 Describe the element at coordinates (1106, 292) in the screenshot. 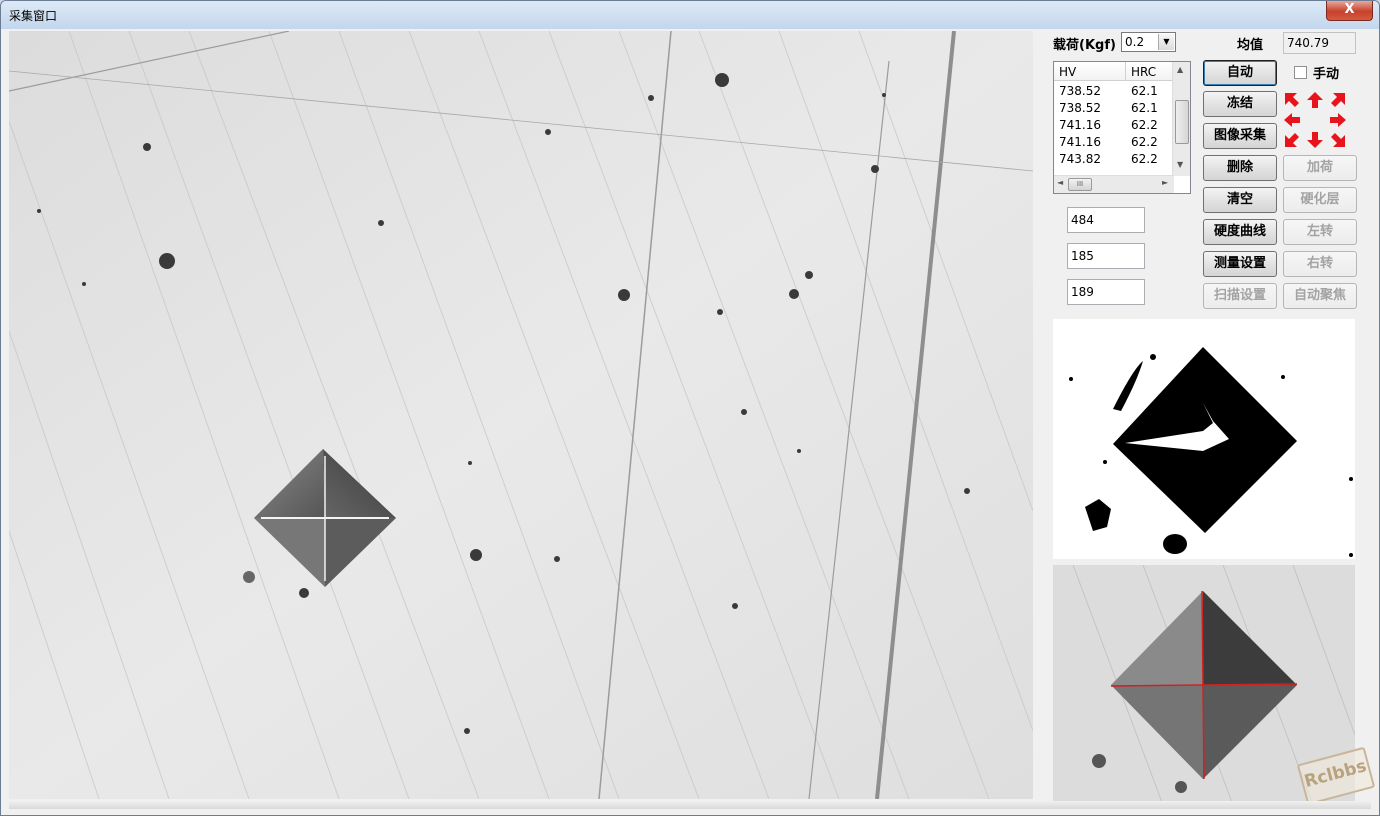

I see `measure-field-3: 189` at that location.